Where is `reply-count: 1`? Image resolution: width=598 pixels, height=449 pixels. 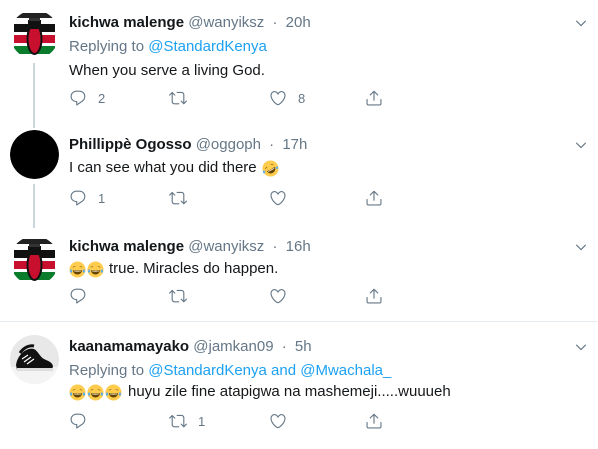
reply-count: 1 is located at coordinates (102, 198).